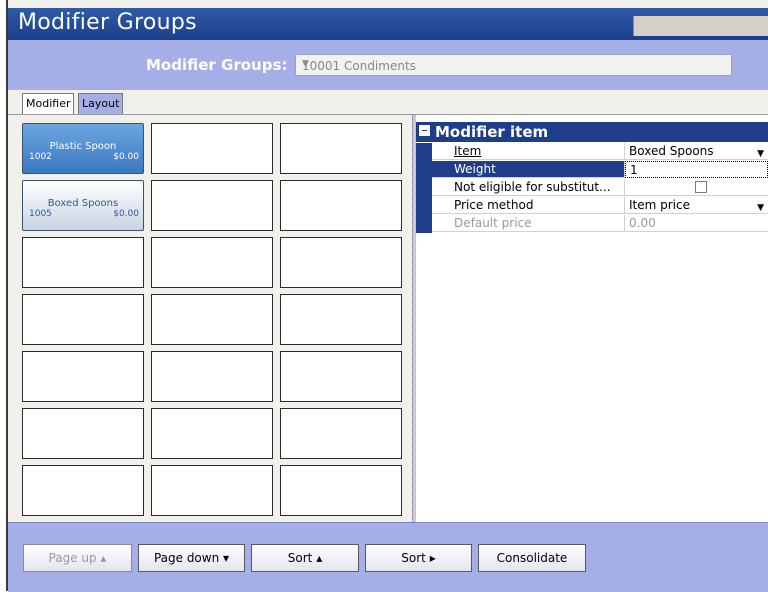 This screenshot has height=592, width=768. I want to click on property-label: Default price, so click(528, 223).